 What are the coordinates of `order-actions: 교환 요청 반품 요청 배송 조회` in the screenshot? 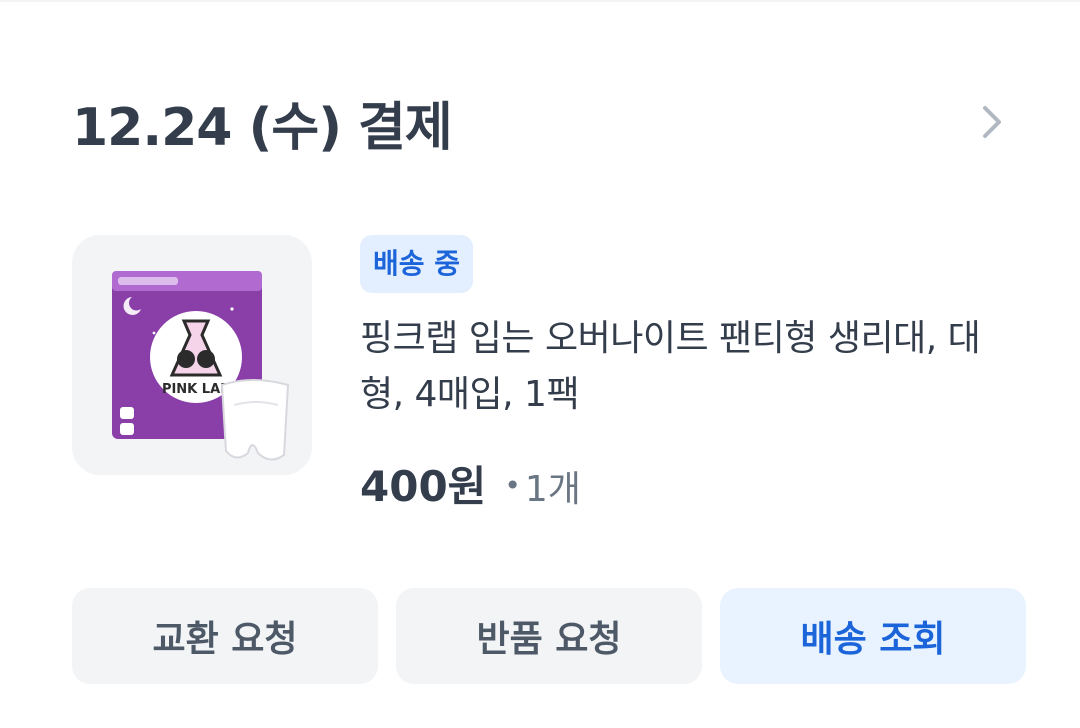 It's located at (549, 636).